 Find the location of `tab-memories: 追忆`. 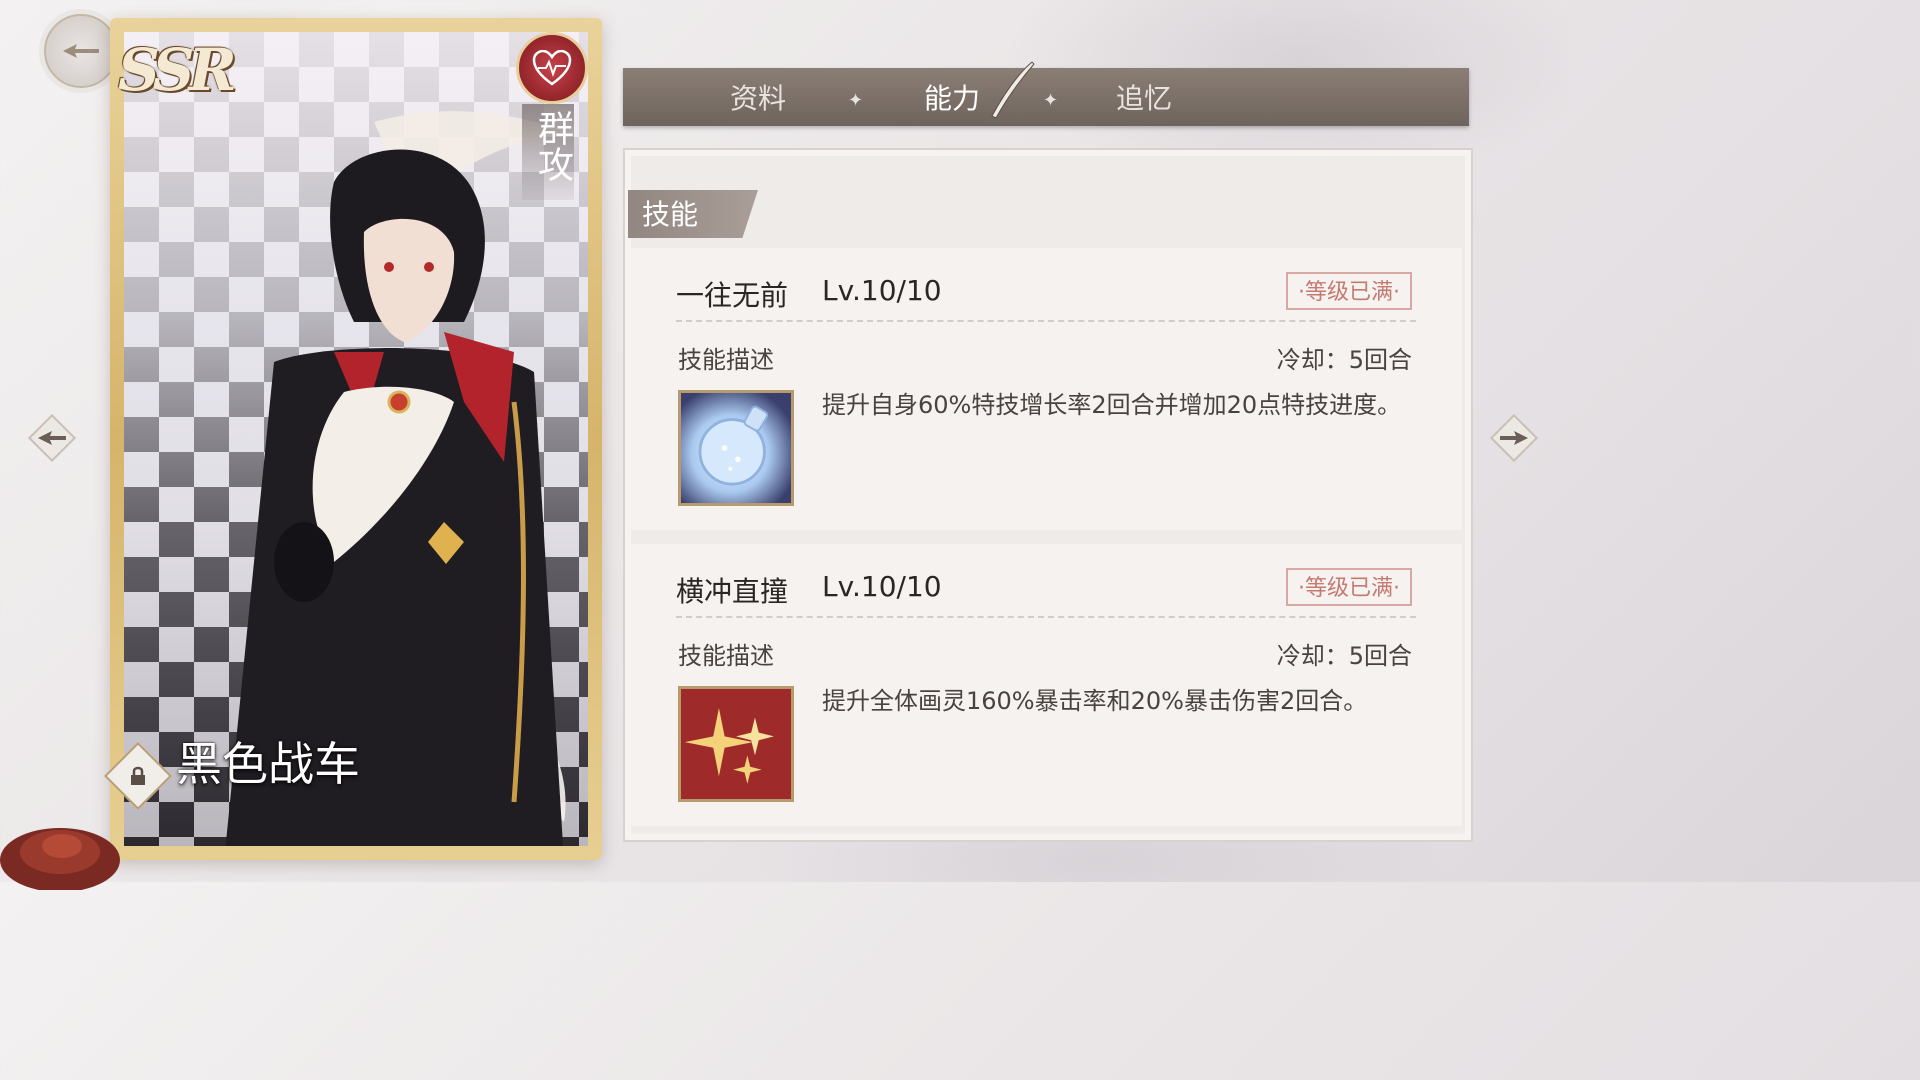

tab-memories: 追忆 is located at coordinates (1144, 97).